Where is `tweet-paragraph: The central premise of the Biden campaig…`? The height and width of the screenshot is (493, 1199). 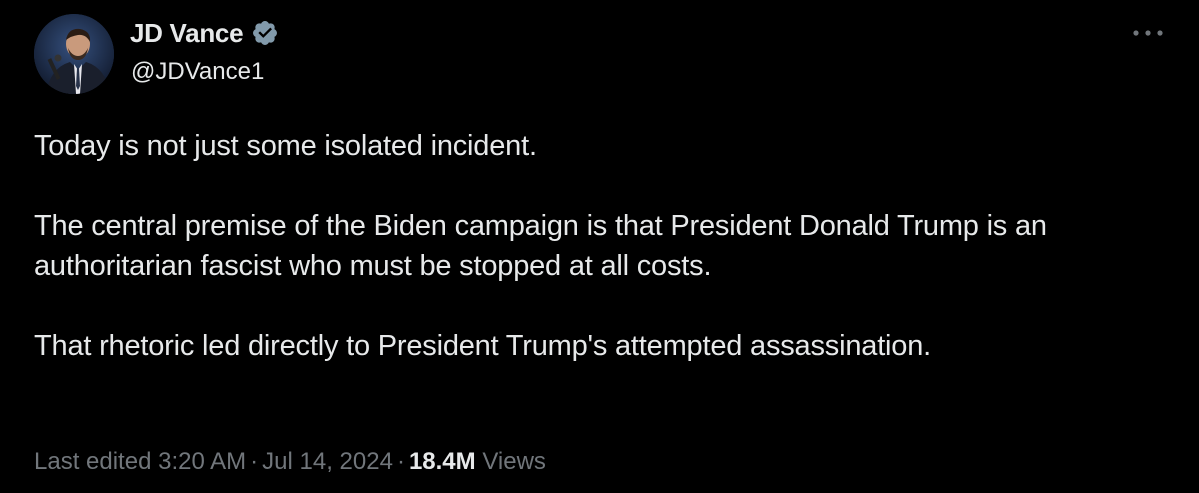 tweet-paragraph: The central premise of the Biden campaig… is located at coordinates (540, 246).